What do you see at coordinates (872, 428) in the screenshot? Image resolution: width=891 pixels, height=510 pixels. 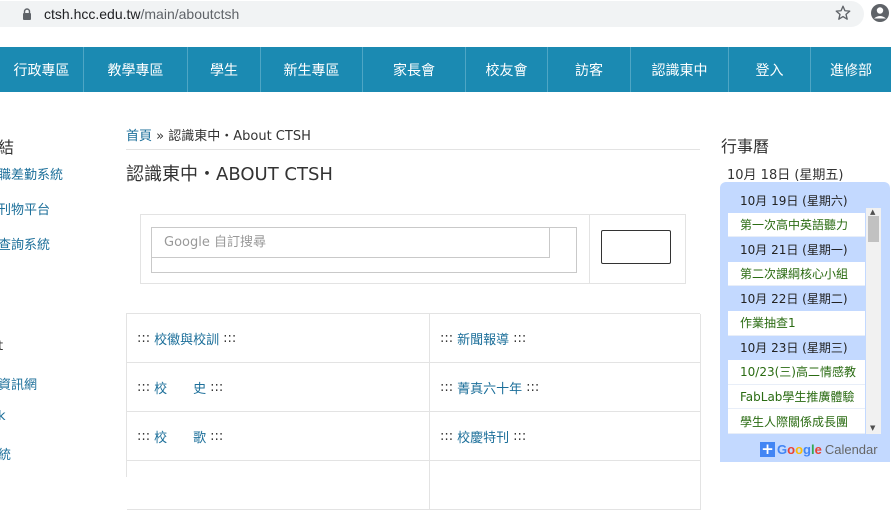 I see `scroll-down-arrow-icon: ▼` at bounding box center [872, 428].